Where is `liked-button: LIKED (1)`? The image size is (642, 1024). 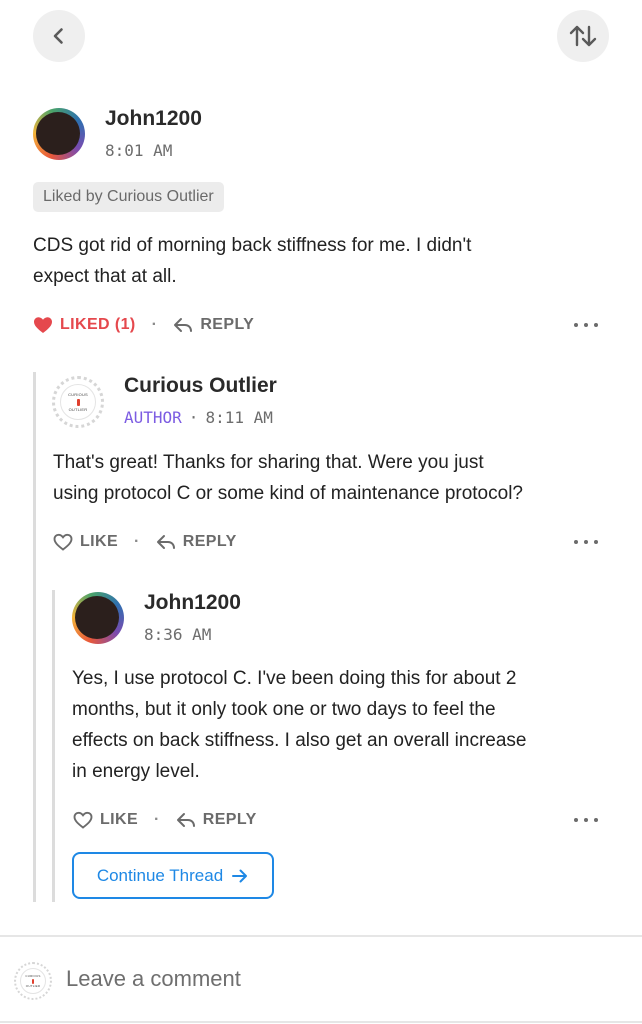
liked-button: LIKED (1) is located at coordinates (84, 325).